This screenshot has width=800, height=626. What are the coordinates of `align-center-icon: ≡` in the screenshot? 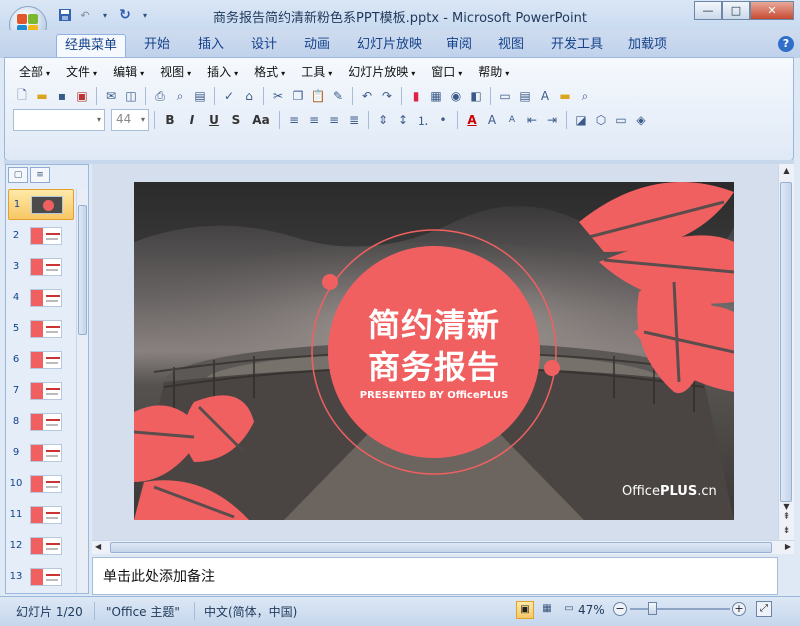 It's located at (314, 120).